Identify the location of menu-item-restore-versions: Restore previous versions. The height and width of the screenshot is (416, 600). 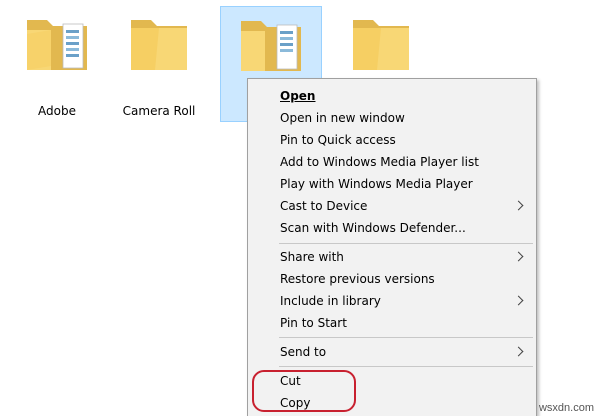
(392, 279).